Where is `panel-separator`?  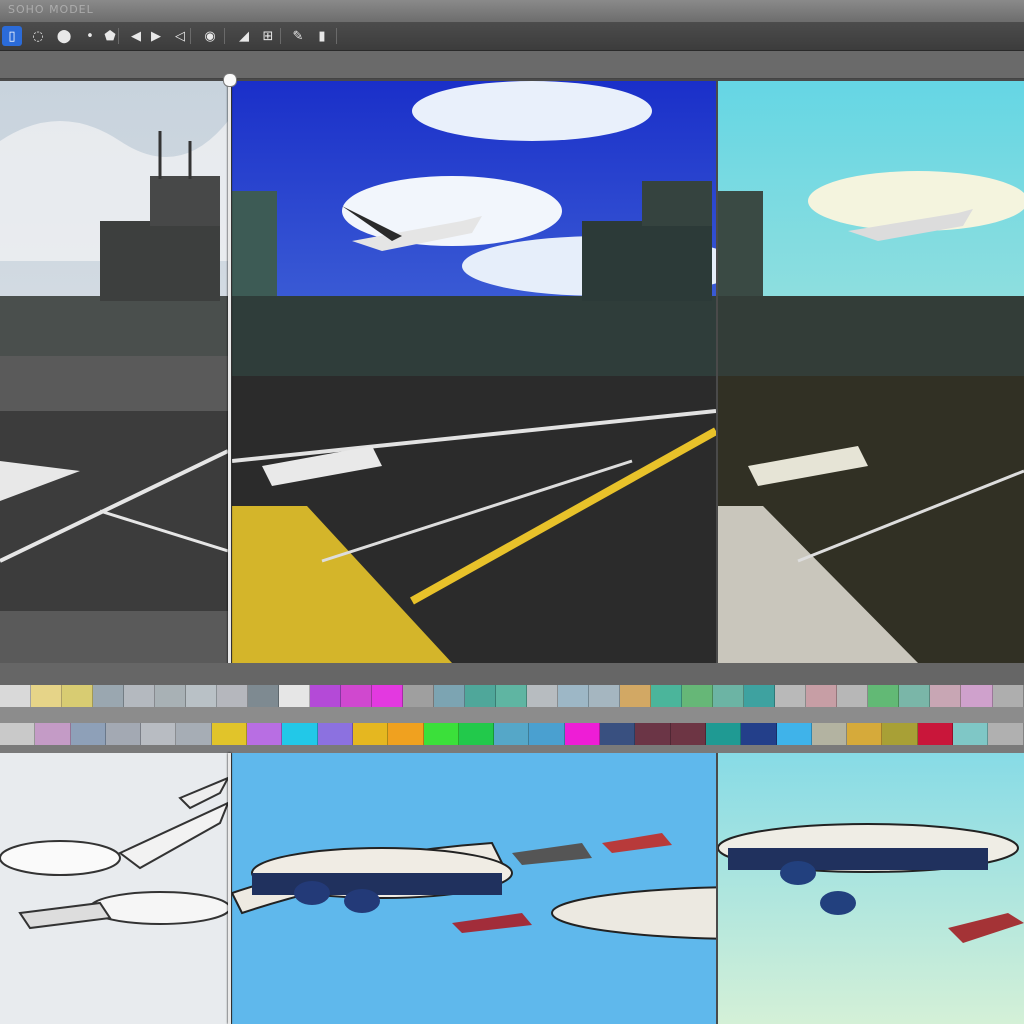 panel-separator is located at coordinates (512, 674).